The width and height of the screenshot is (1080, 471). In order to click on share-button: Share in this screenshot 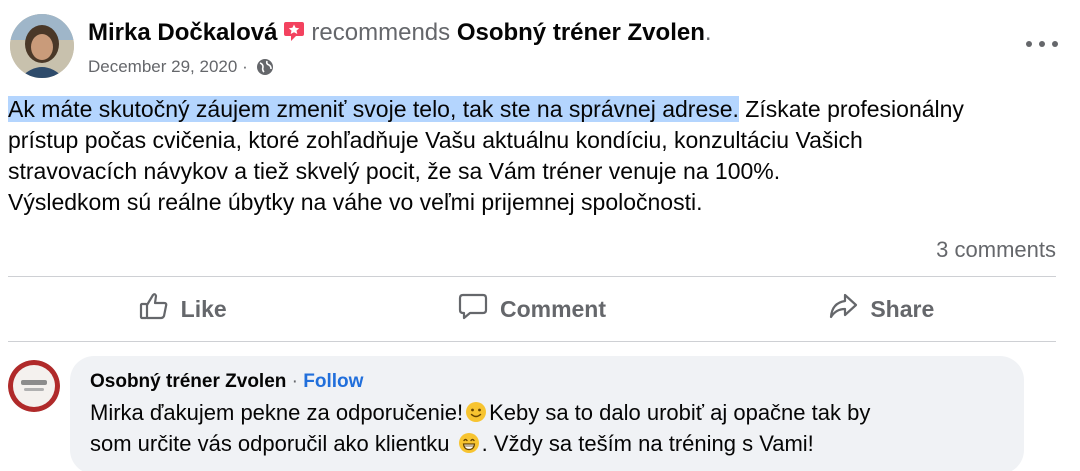, I will do `click(881, 309)`.